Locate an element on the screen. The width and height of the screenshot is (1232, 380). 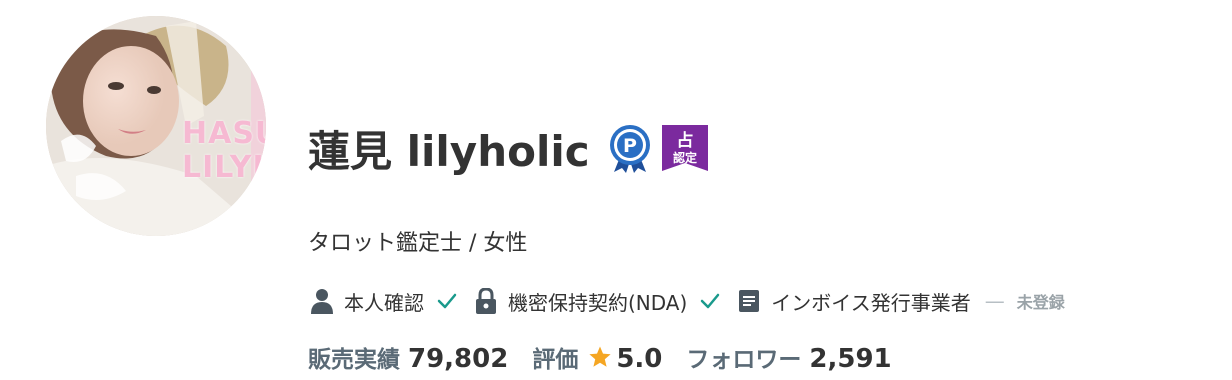
followers-value: 2,591 is located at coordinates (850, 359).